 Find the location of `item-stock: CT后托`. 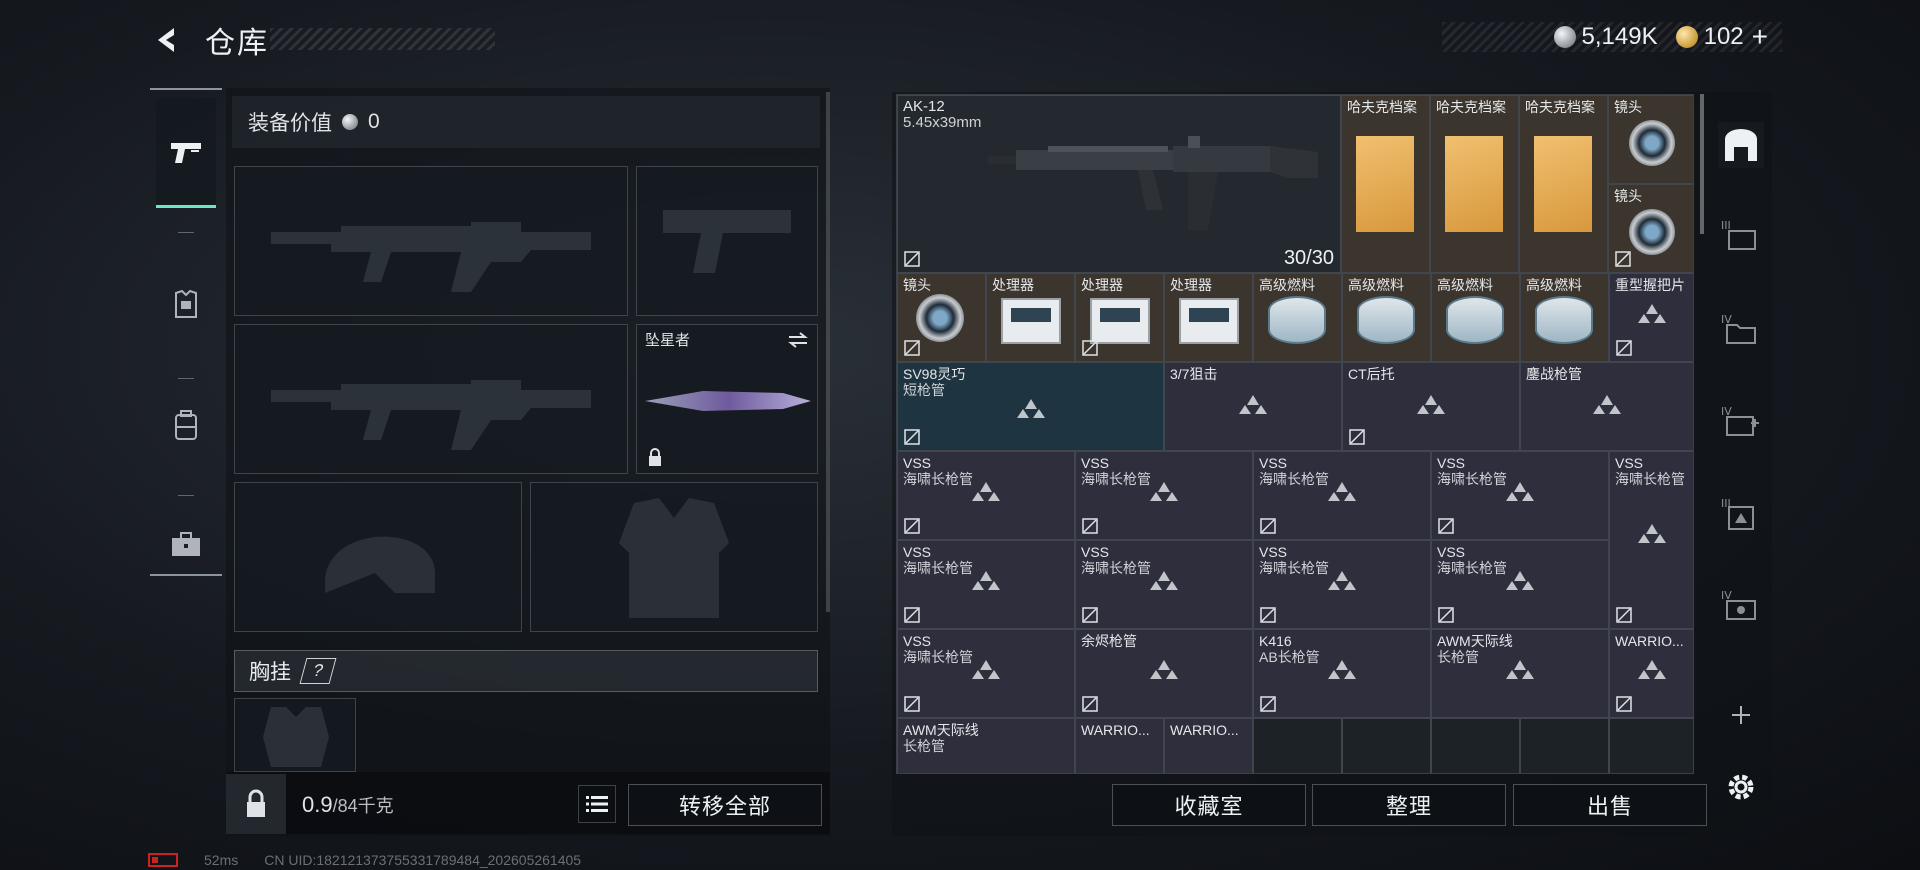

item-stock: CT后托 is located at coordinates (1431, 406).